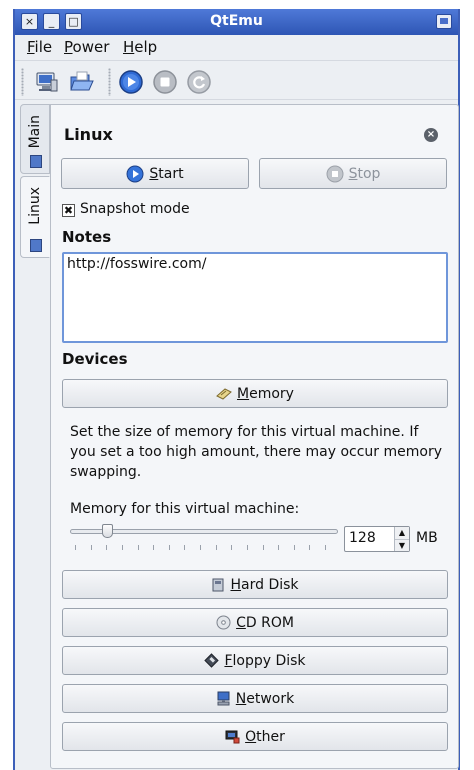  What do you see at coordinates (199, 82) in the screenshot?
I see `restart-icon` at bounding box center [199, 82].